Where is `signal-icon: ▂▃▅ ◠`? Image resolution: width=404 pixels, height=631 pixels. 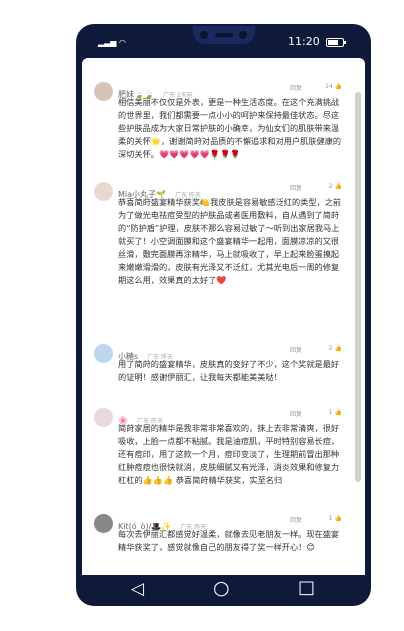 signal-icon: ▂▃▅ ◠ is located at coordinates (112, 42).